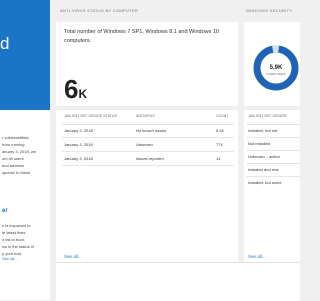 This screenshot has width=320, height=301. I want to click on notice-line: te latest fixes, so click(14, 232).